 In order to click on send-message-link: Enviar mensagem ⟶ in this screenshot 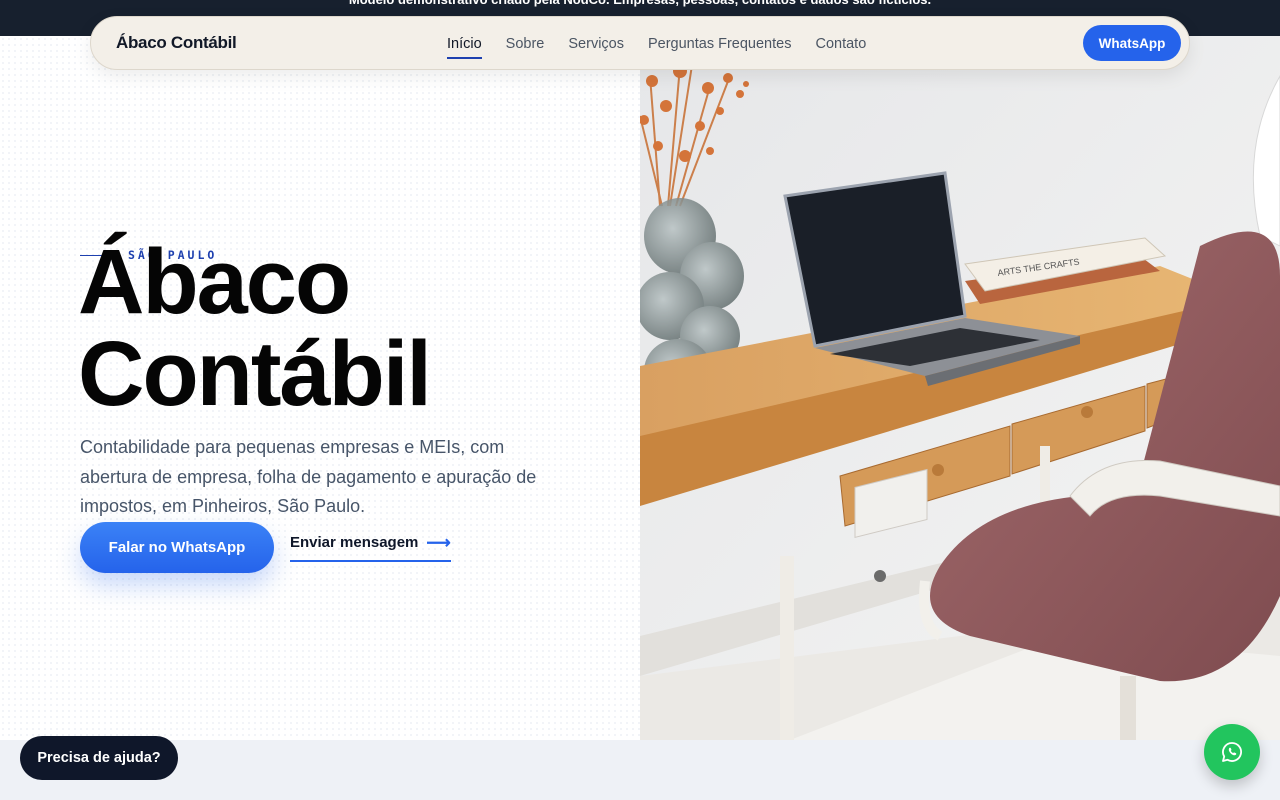, I will do `click(370, 548)`.